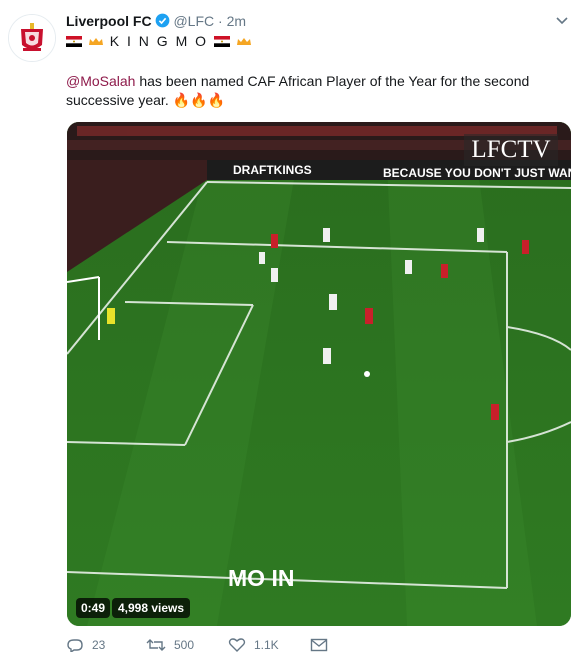  Describe the element at coordinates (261, 578) in the screenshot. I see `video-caption: MO IN` at that location.